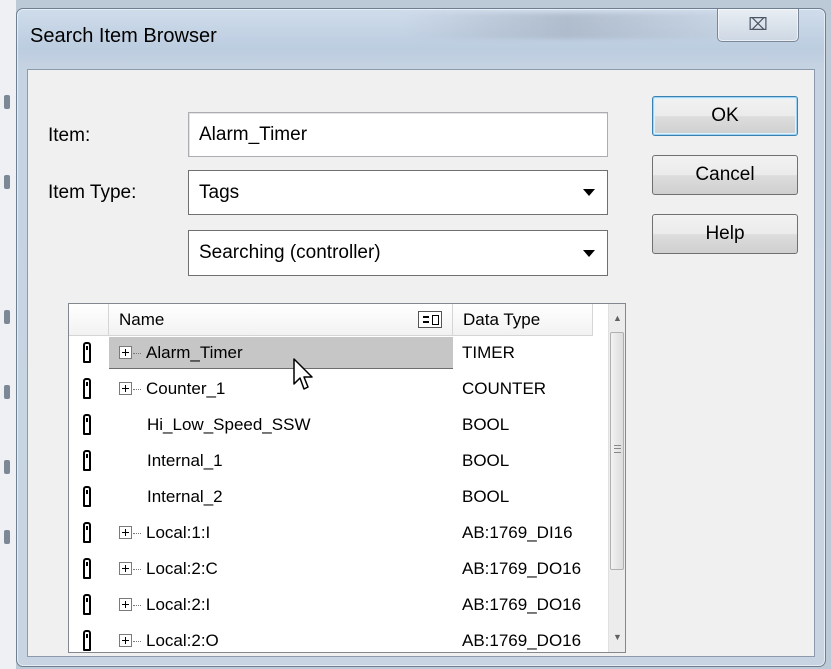  I want to click on table-row: Local:2:I AB:1769_DO16, so click(339, 605).